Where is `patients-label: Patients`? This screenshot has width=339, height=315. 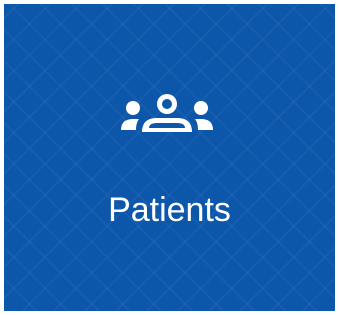
patients-label: Patients is located at coordinates (169, 210).